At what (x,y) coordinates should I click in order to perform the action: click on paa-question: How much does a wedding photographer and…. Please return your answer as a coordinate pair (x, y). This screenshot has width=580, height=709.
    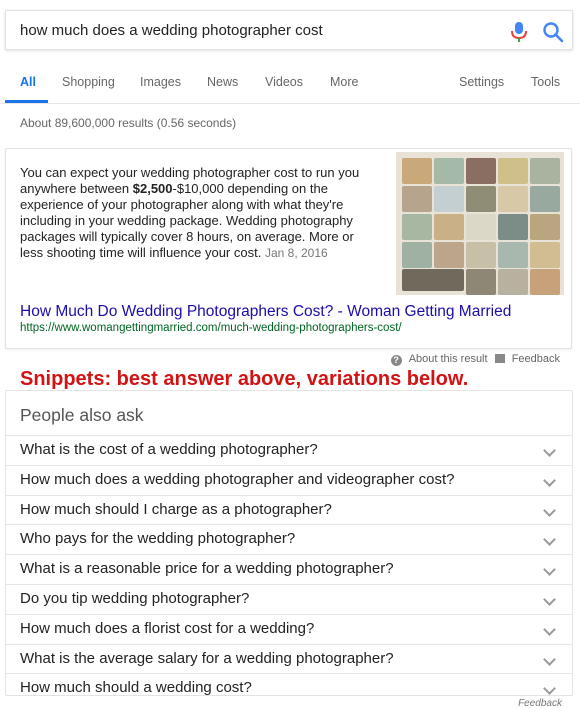
    Looking at the image, I should click on (289, 479).